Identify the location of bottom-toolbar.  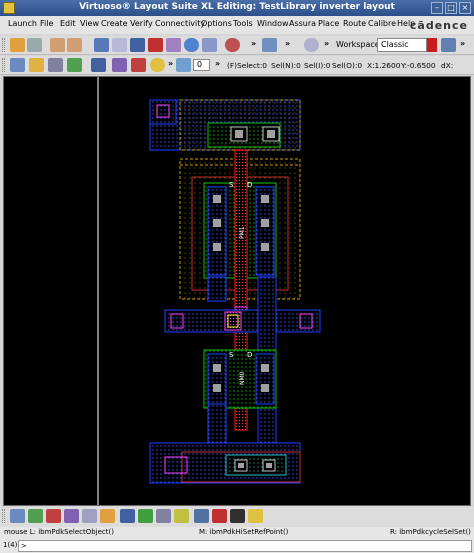
(237, 517).